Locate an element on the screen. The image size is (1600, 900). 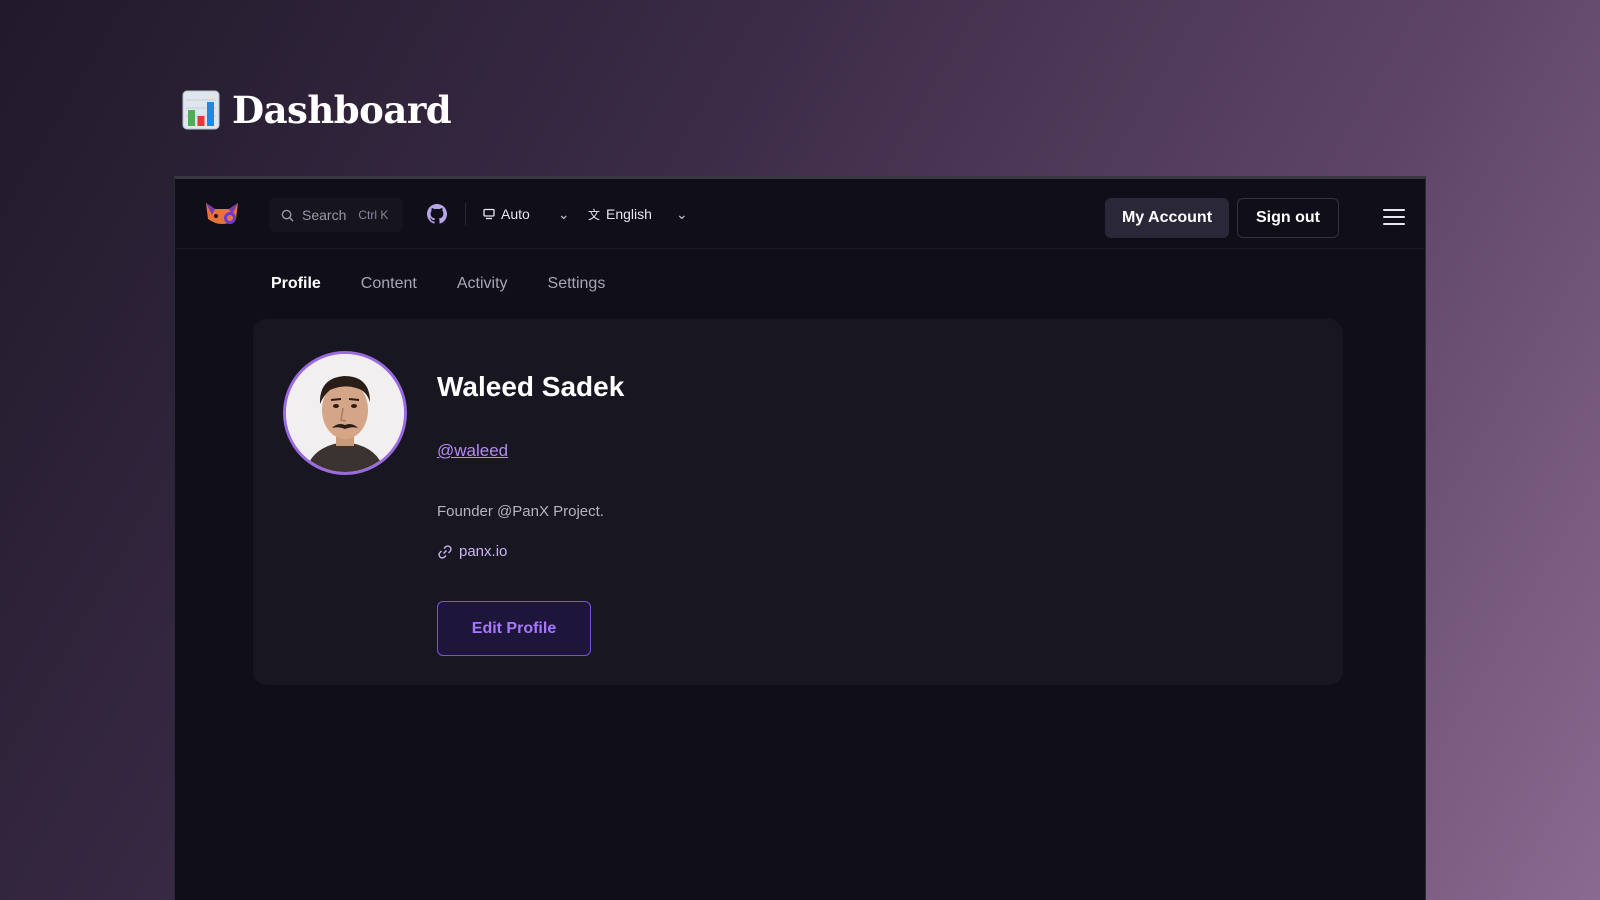
profile-name: Waleed Sadek is located at coordinates (531, 386).